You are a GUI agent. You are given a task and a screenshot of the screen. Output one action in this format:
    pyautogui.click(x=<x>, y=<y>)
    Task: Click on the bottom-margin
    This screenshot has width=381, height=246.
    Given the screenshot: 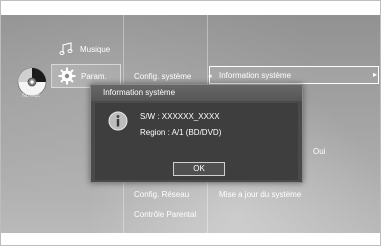 What is the action you would take?
    pyautogui.click(x=190, y=239)
    